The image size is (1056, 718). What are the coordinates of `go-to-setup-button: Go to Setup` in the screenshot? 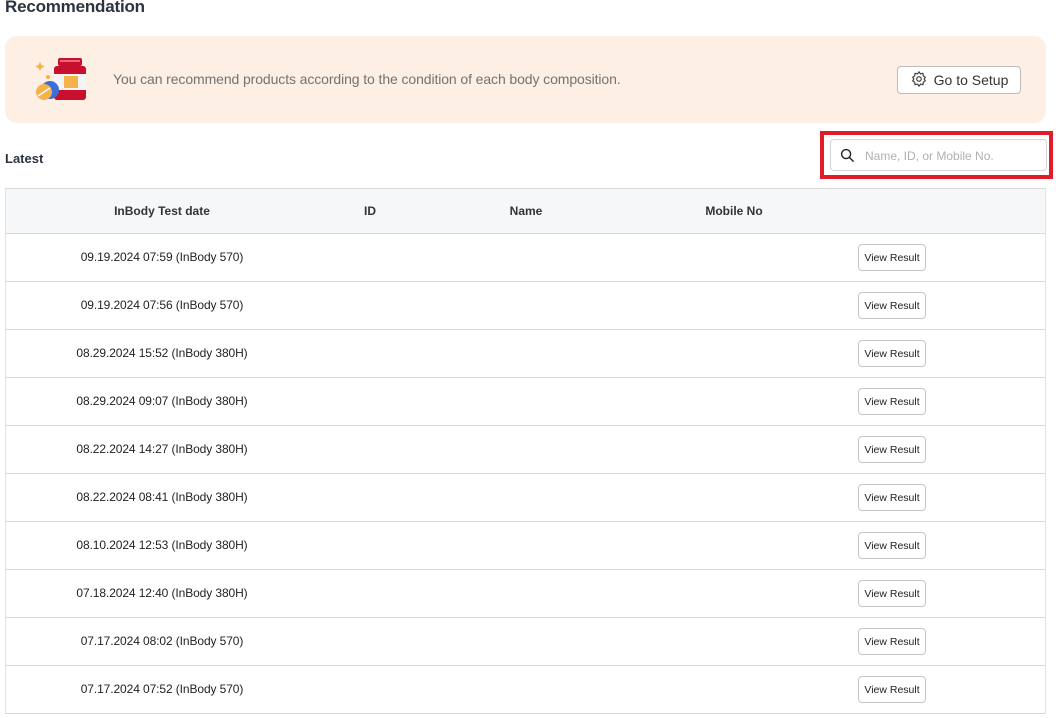 It's located at (959, 80).